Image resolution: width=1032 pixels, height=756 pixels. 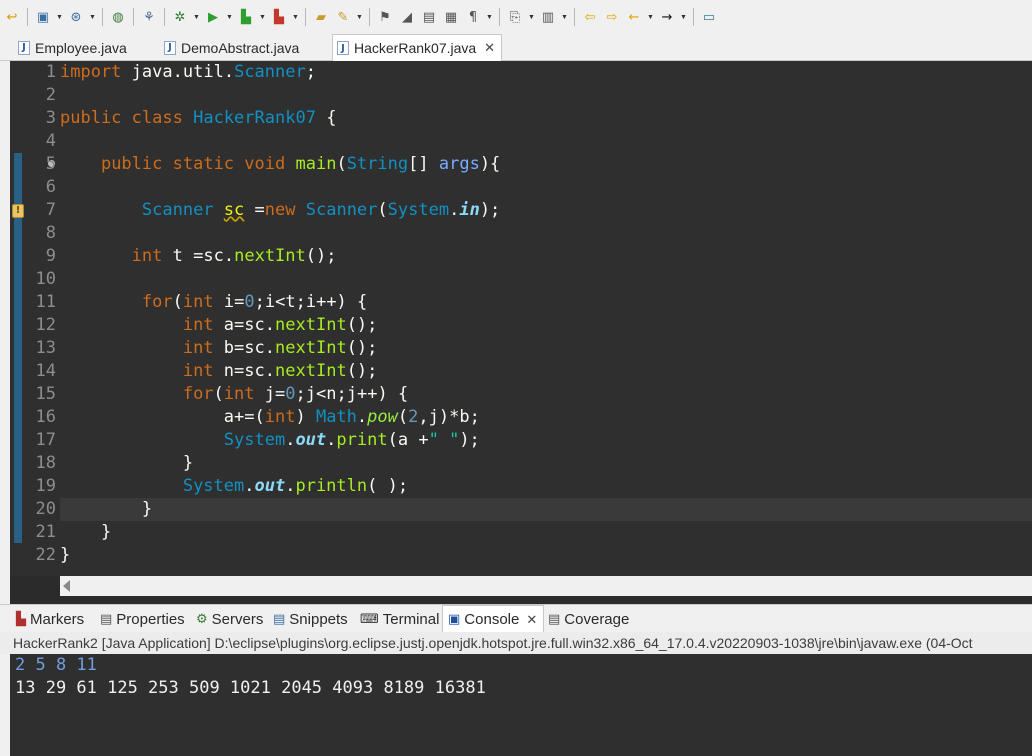 I want to click on pen-icon: ✎, so click(x=343, y=17).